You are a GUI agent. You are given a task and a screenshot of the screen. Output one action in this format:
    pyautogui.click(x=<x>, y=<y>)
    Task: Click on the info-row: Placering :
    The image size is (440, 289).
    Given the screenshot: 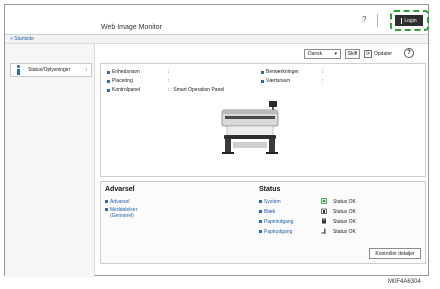 What is the action you would take?
    pyautogui.click(x=140, y=81)
    